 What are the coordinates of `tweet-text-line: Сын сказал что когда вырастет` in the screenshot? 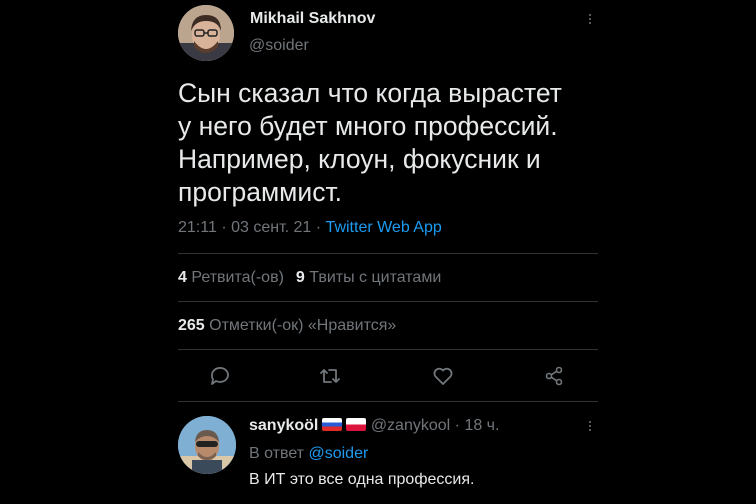 It's located at (370, 93).